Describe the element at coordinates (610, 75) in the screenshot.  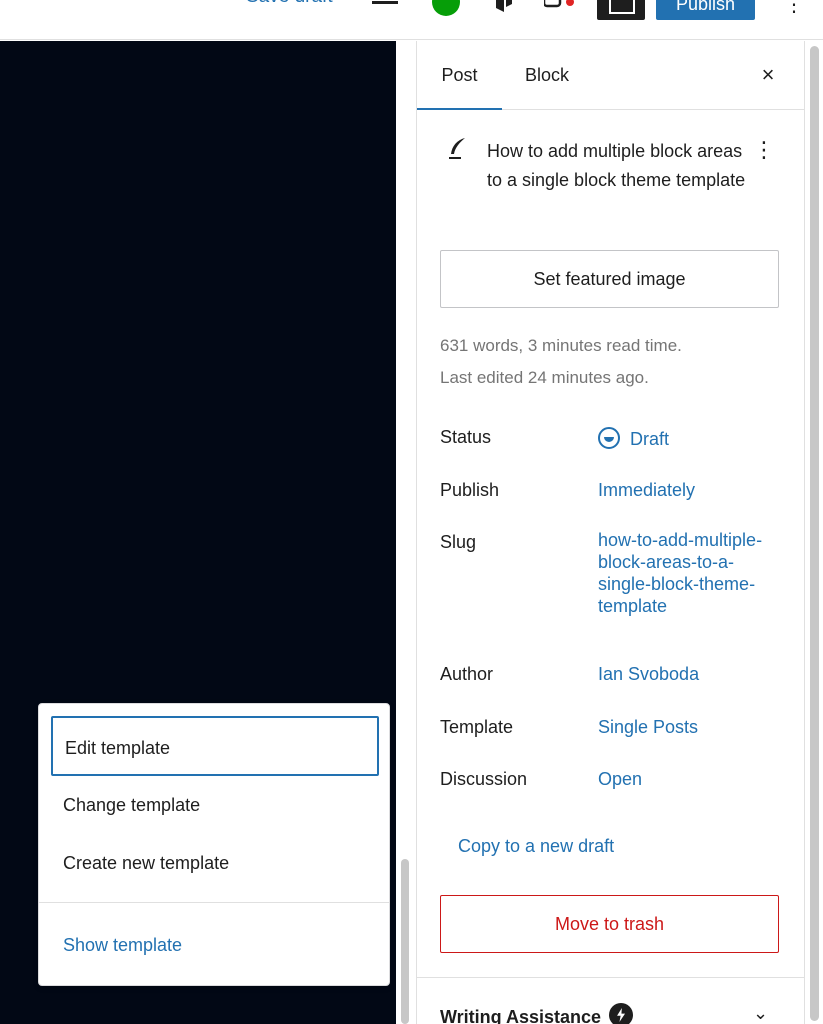
I see `sidebar-tabs: Post Block ×` at that location.